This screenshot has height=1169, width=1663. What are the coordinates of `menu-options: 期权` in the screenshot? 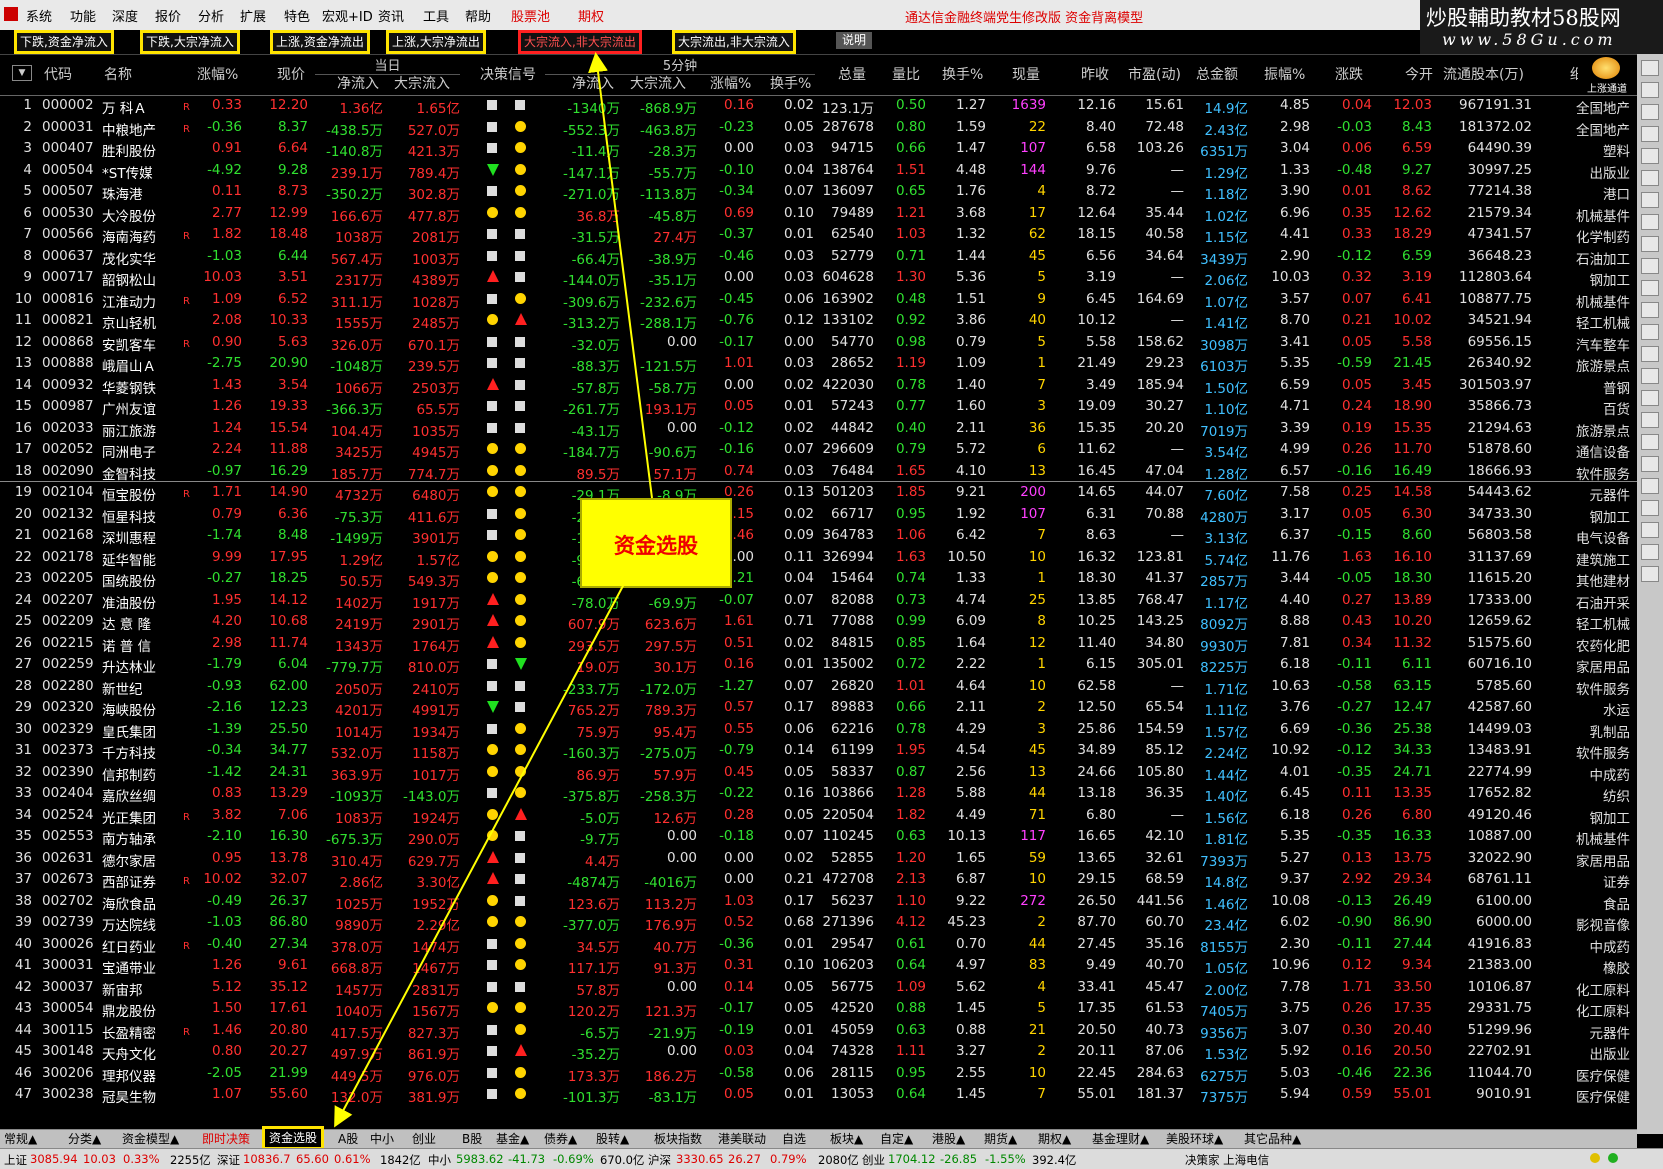 It's located at (591, 15).